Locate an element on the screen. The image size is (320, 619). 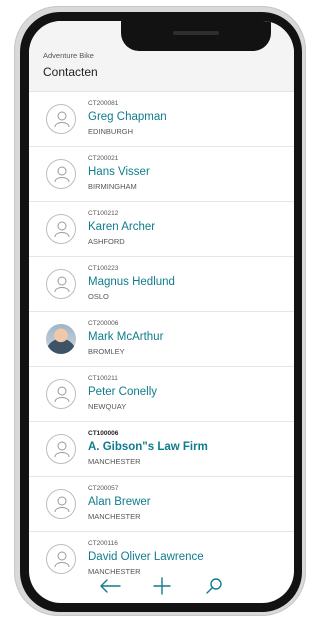
contact-row: CT100211 Peter Conelly NEWQUAY is located at coordinates (161, 394).